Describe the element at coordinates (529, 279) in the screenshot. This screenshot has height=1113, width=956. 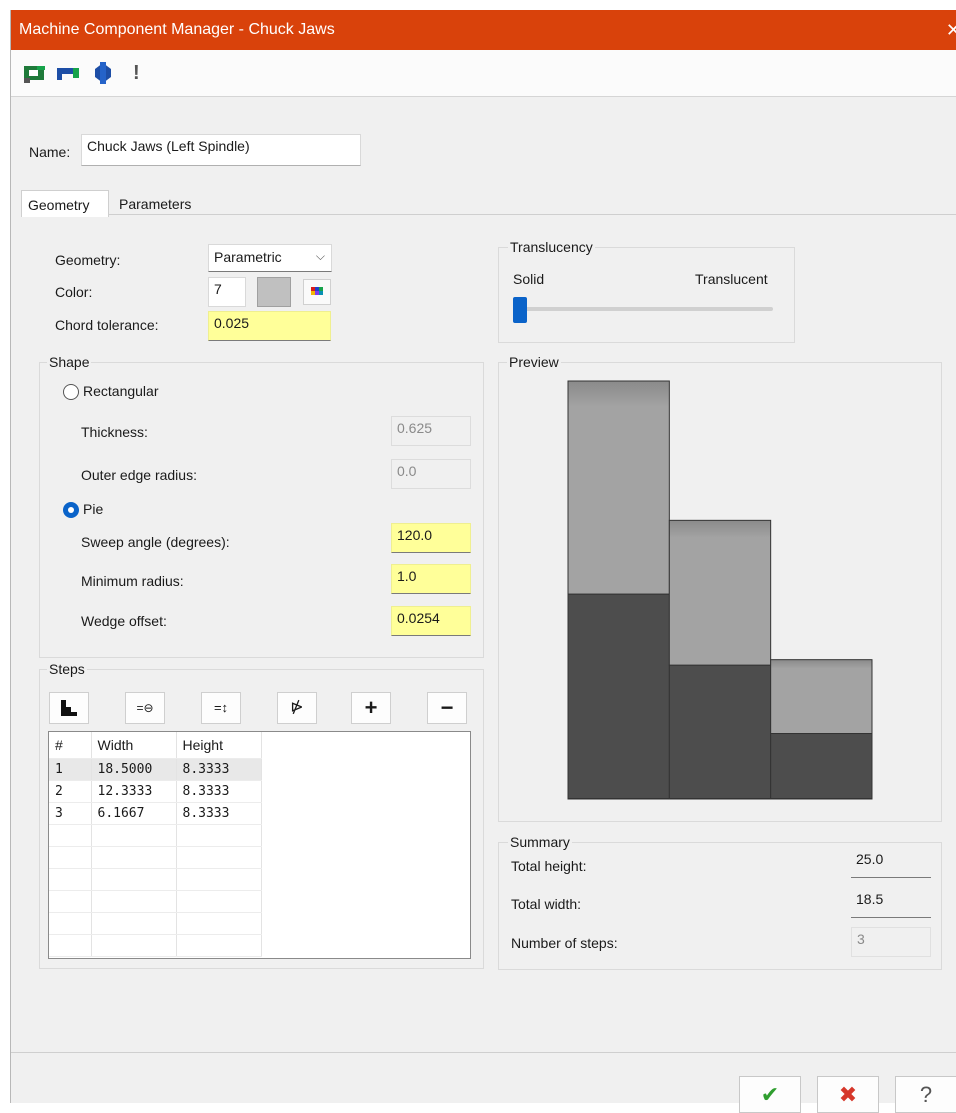
I see `translucency-solid-label: Solid` at that location.